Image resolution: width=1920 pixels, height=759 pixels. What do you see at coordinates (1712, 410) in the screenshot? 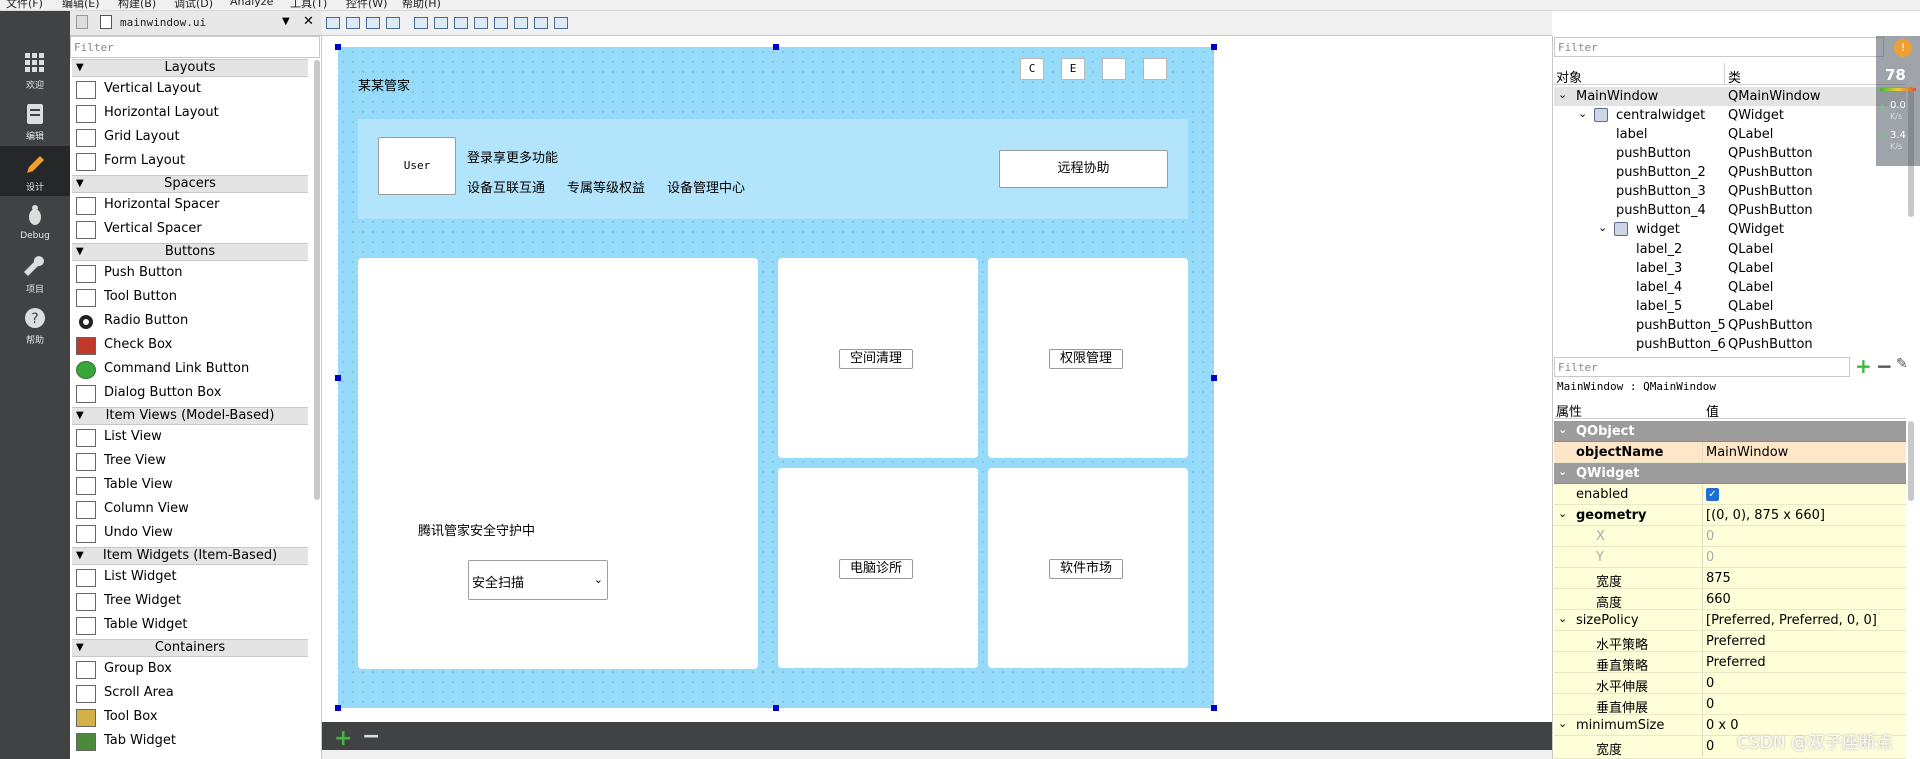
I see `column-value: 值` at bounding box center [1712, 410].